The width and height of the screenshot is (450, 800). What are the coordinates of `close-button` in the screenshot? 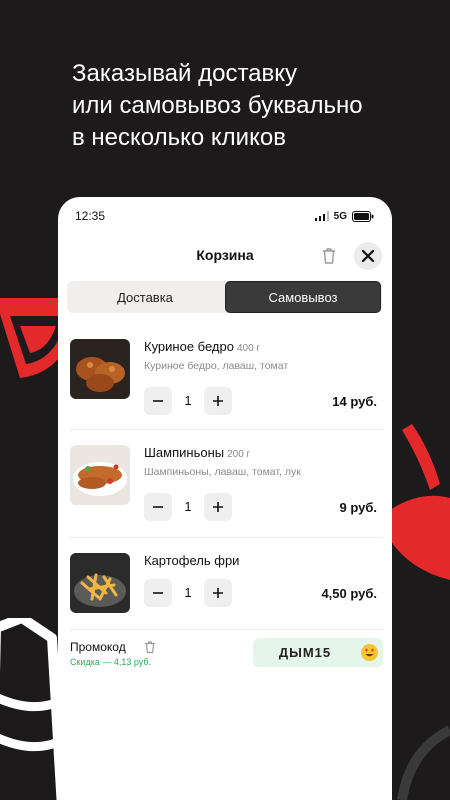 It's located at (368, 256).